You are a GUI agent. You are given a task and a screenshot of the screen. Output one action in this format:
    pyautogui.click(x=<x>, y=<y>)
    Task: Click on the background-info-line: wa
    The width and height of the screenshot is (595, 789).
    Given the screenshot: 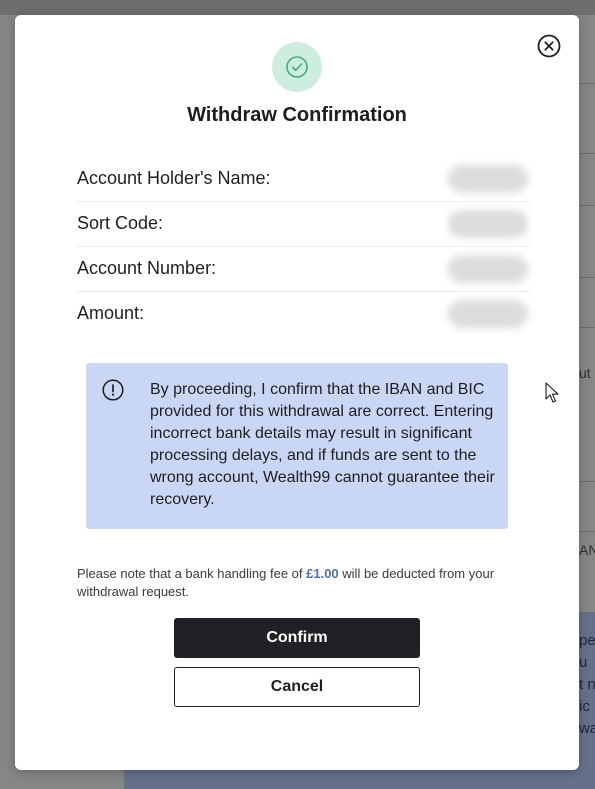 What is the action you would take?
    pyautogui.click(x=587, y=728)
    